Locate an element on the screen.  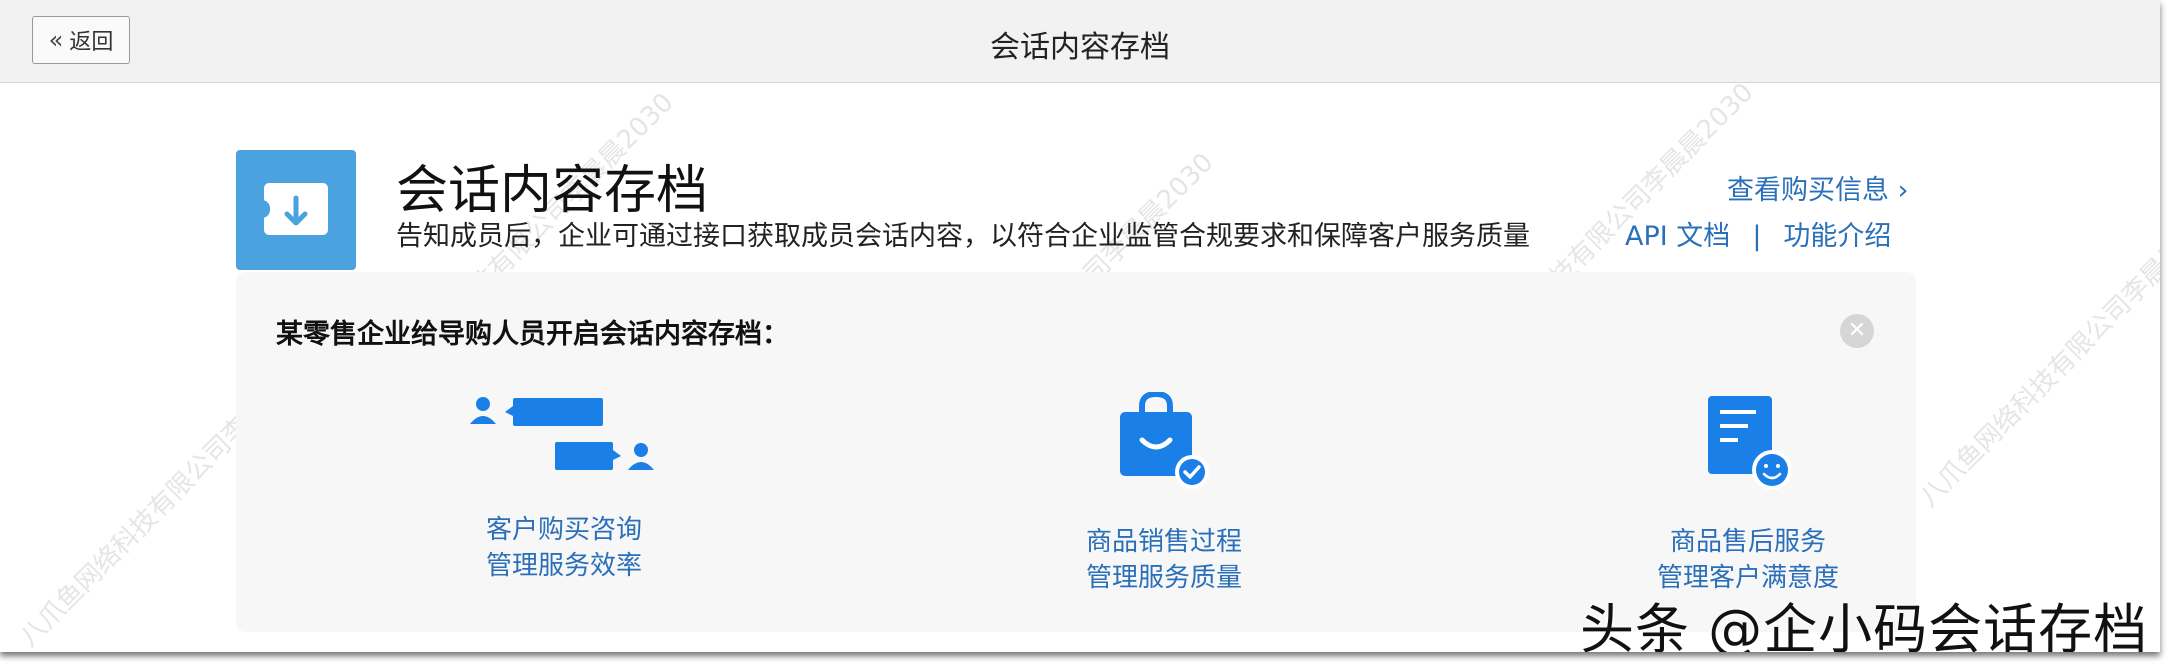
brand-watermark: 头条 @企小码会话存档 is located at coordinates (1864, 625).